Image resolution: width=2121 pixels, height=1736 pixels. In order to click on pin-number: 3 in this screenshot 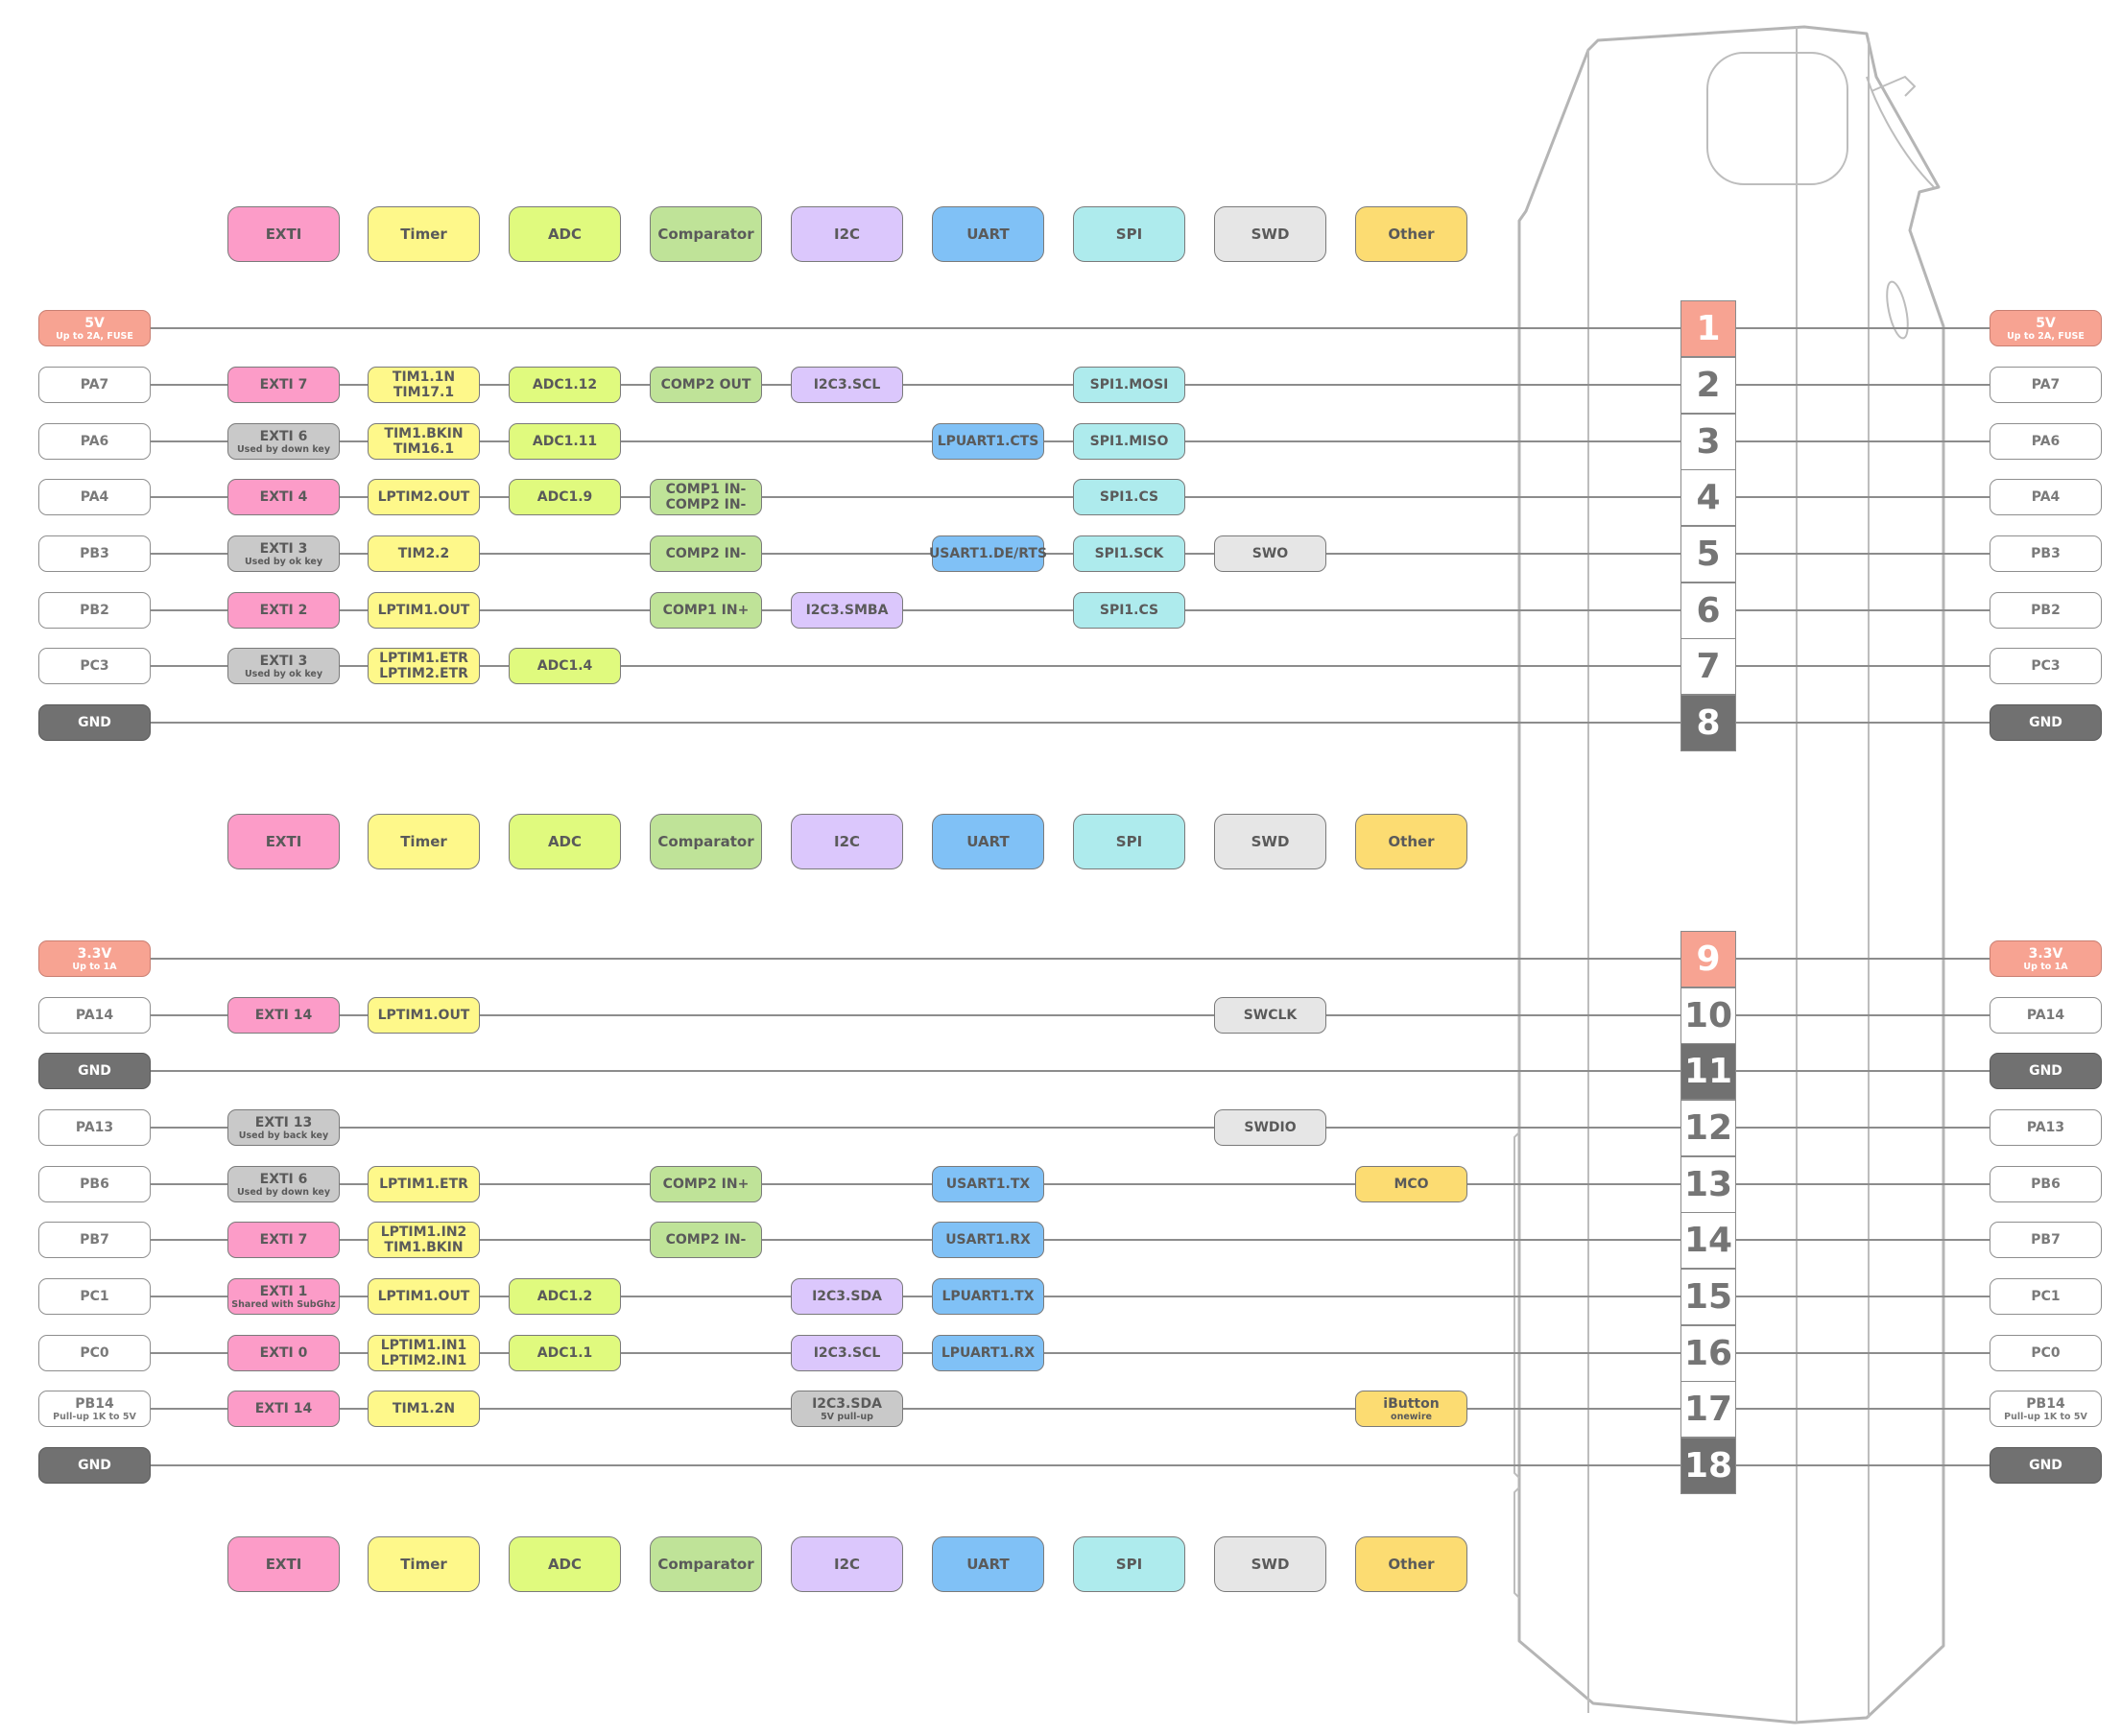, I will do `click(1708, 442)`.